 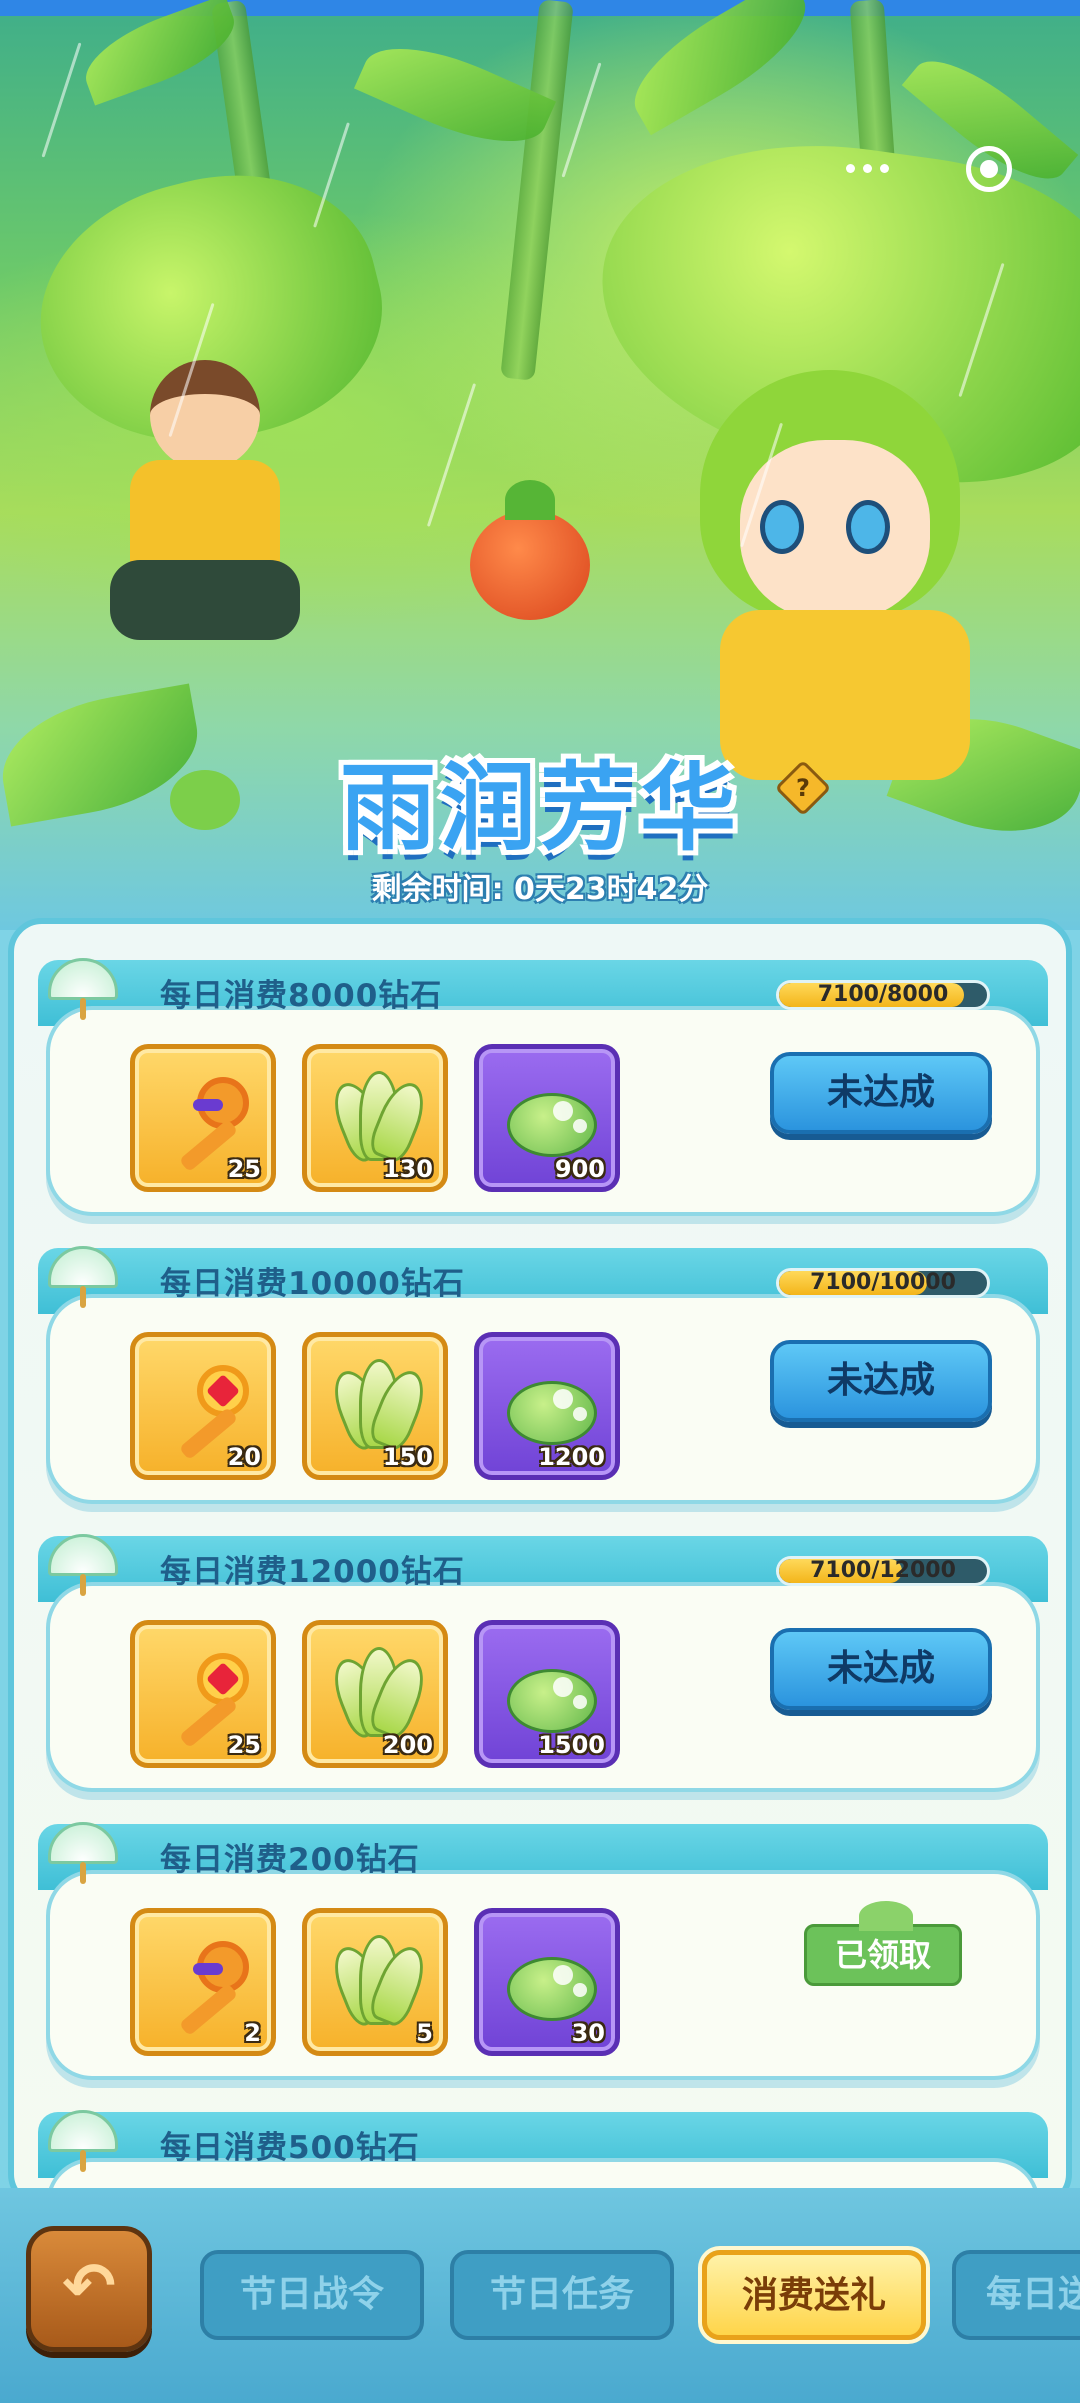 What do you see at coordinates (720, 68) in the screenshot?
I see `bamboo-leaf` at bounding box center [720, 68].